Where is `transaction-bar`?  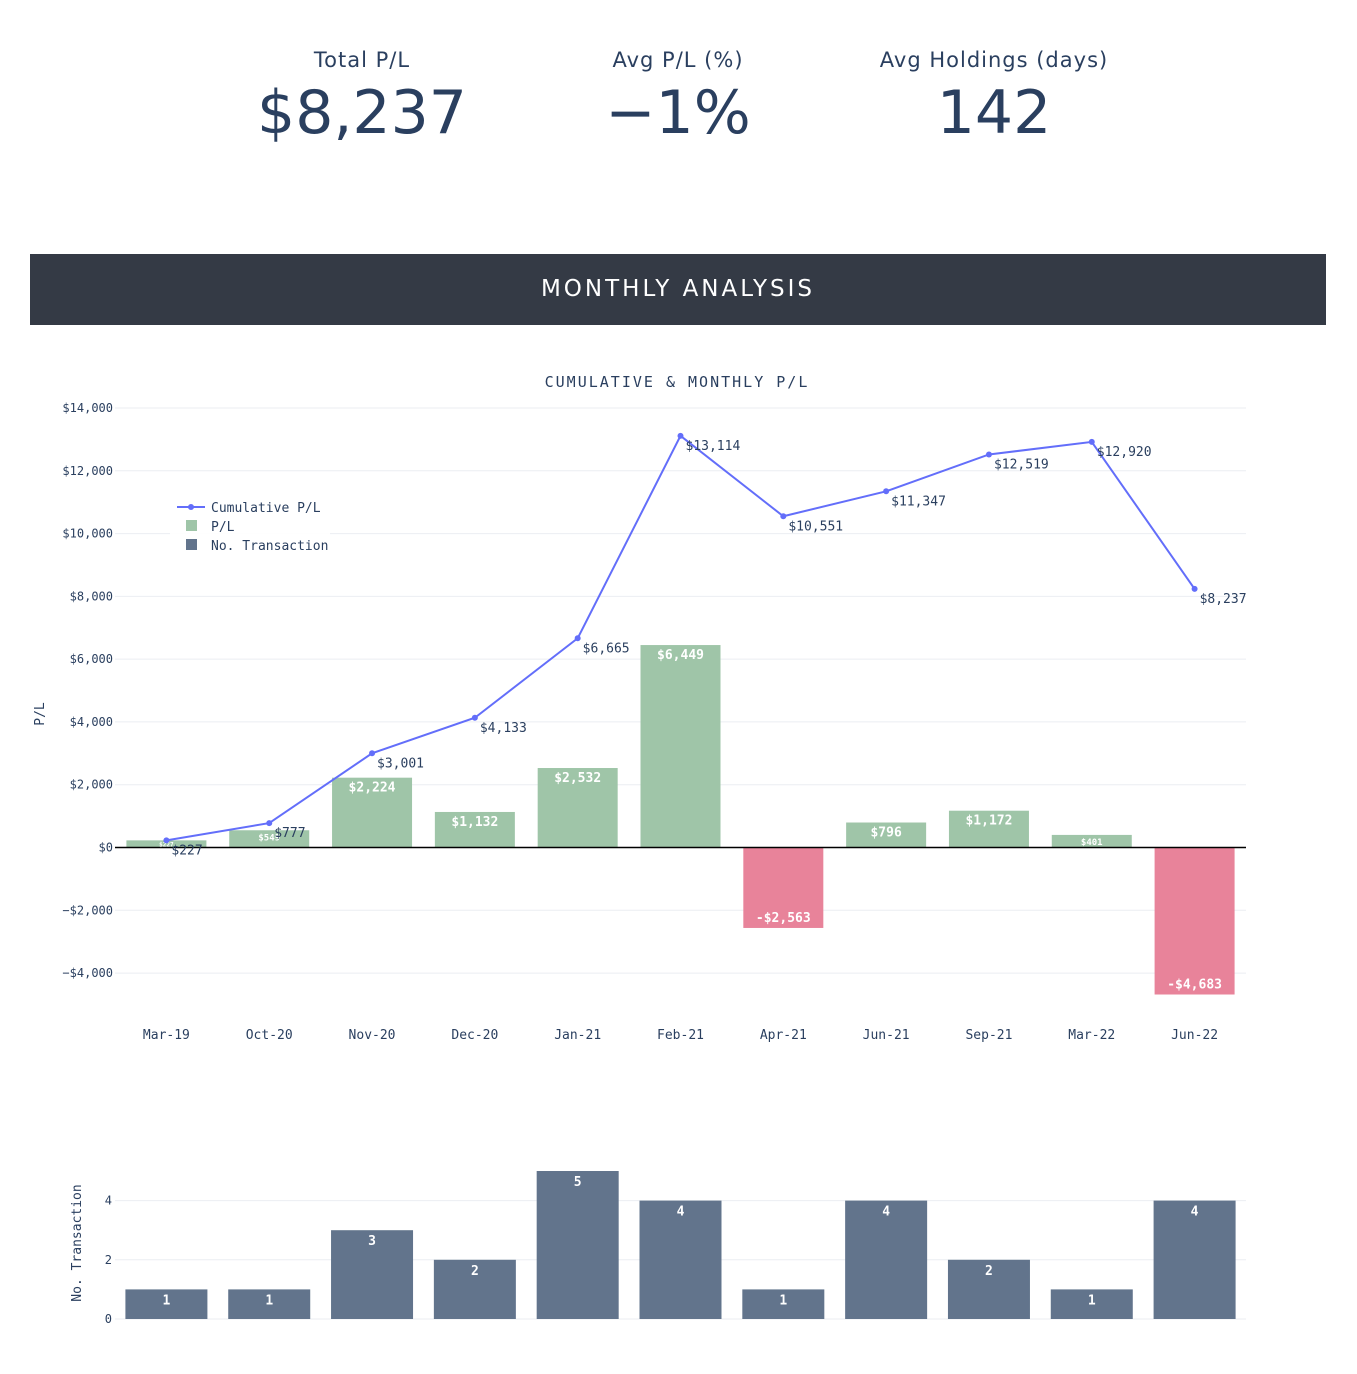 transaction-bar is located at coordinates (577, 1245).